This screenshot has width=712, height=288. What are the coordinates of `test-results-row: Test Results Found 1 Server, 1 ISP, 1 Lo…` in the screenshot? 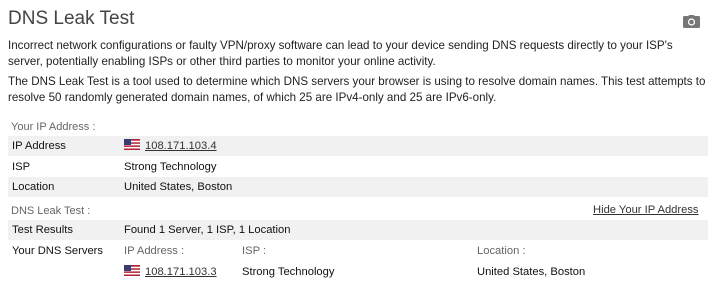 It's located at (358, 230).